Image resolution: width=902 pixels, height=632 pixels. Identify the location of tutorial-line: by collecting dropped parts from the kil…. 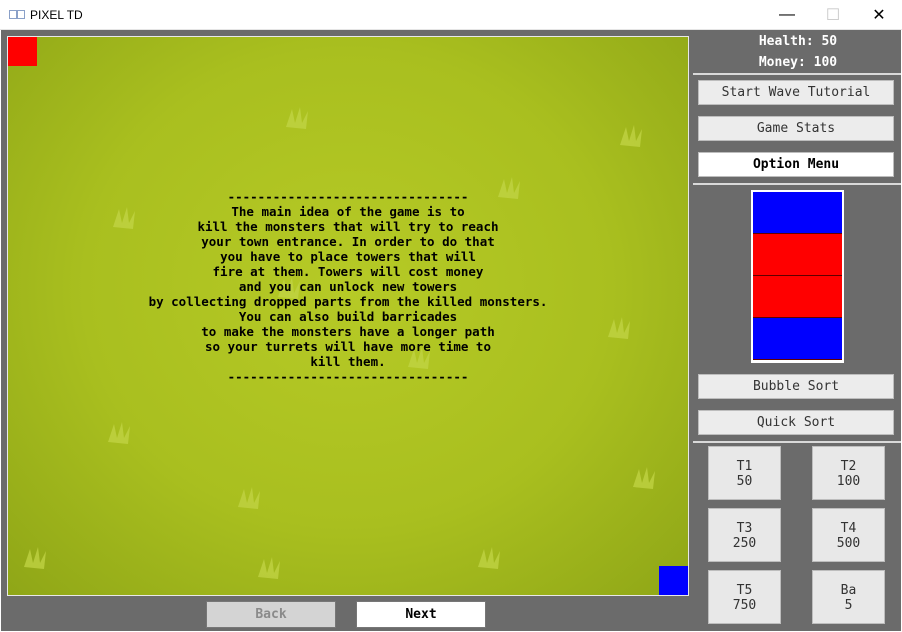
(348, 301).